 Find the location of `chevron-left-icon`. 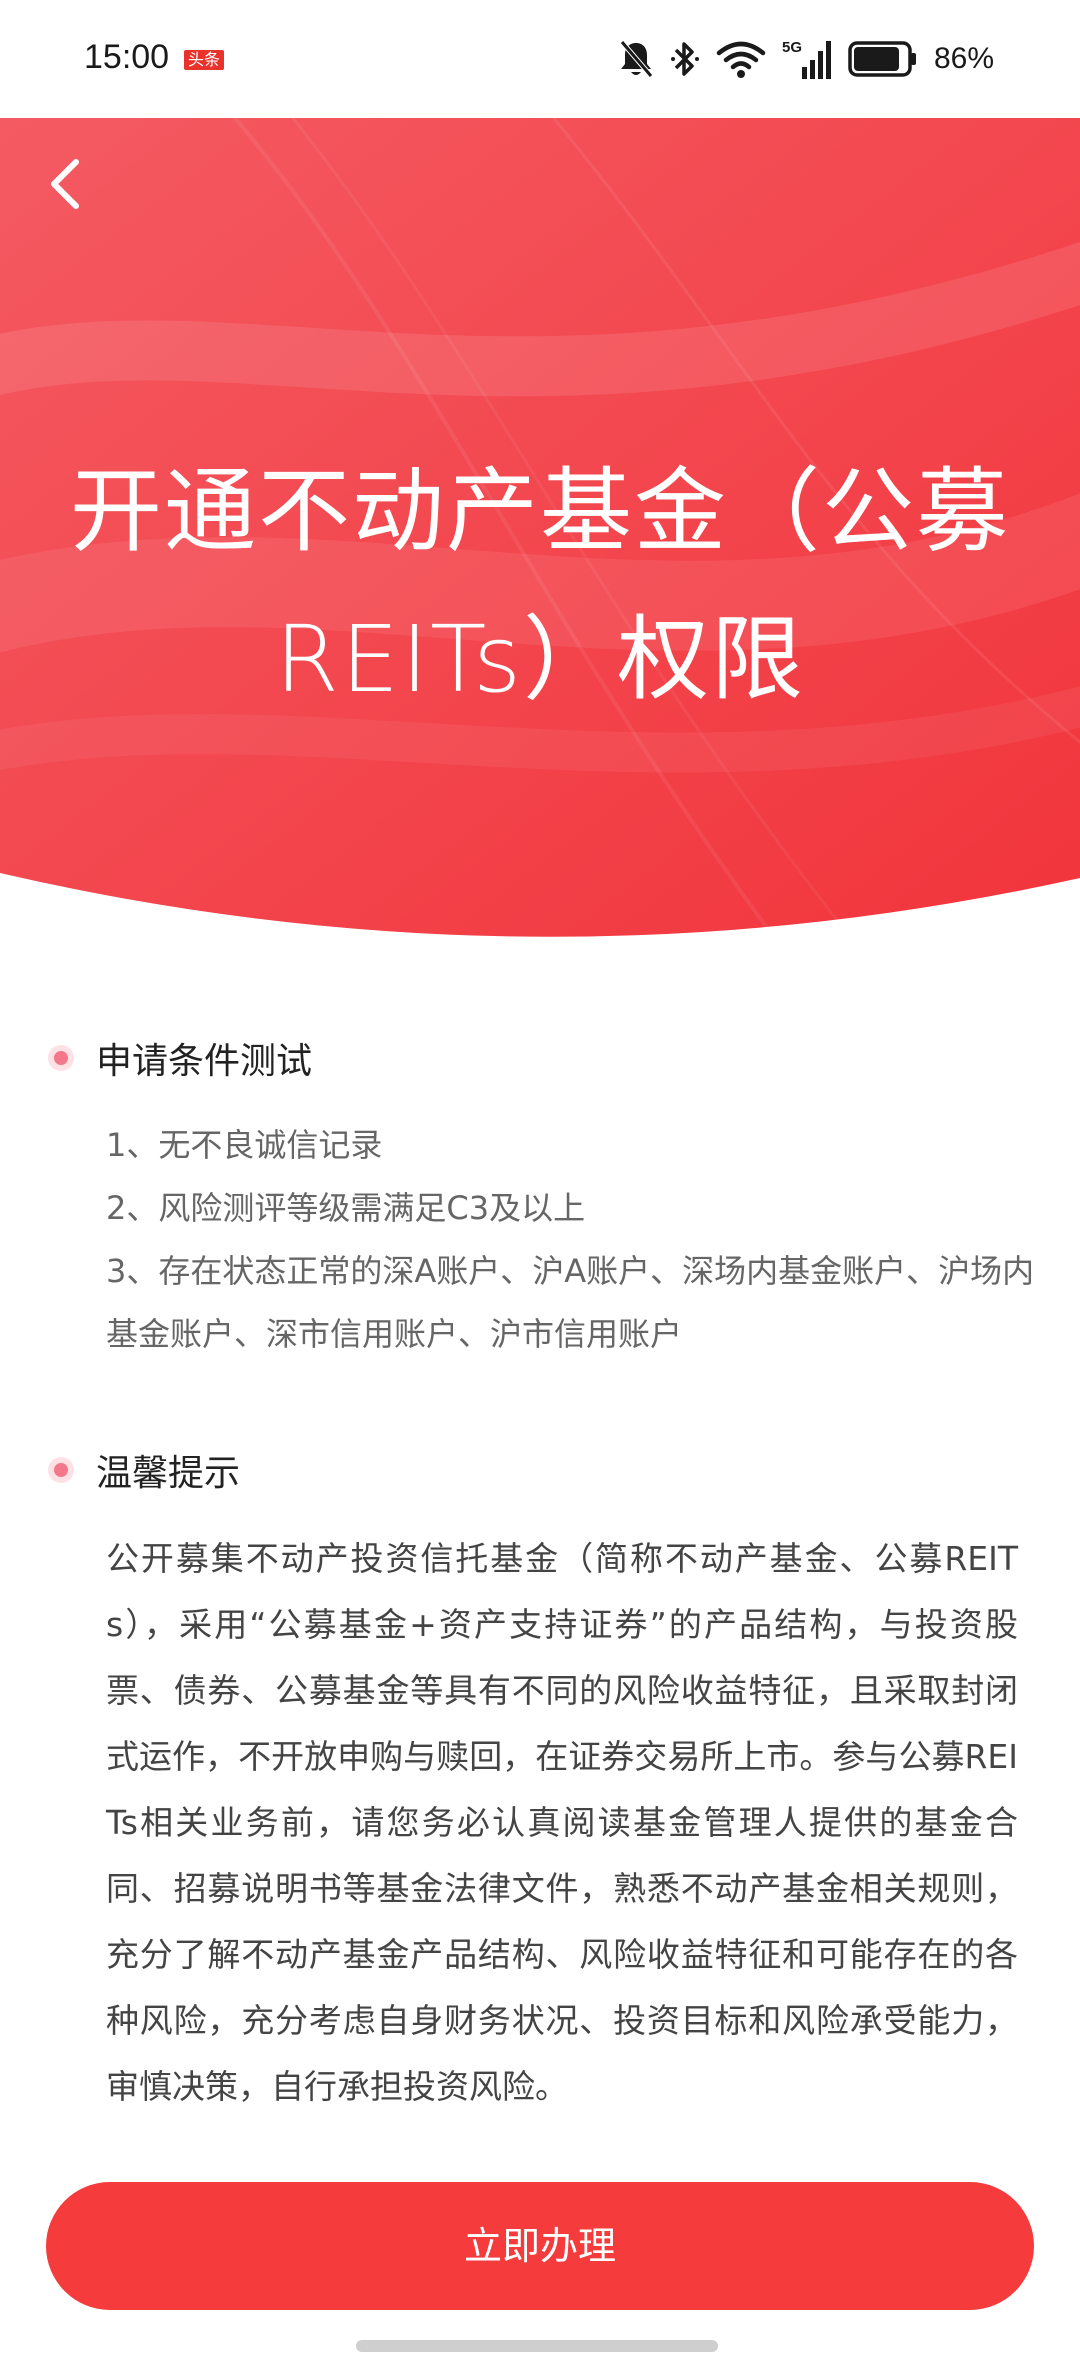

chevron-left-icon is located at coordinates (65, 184).